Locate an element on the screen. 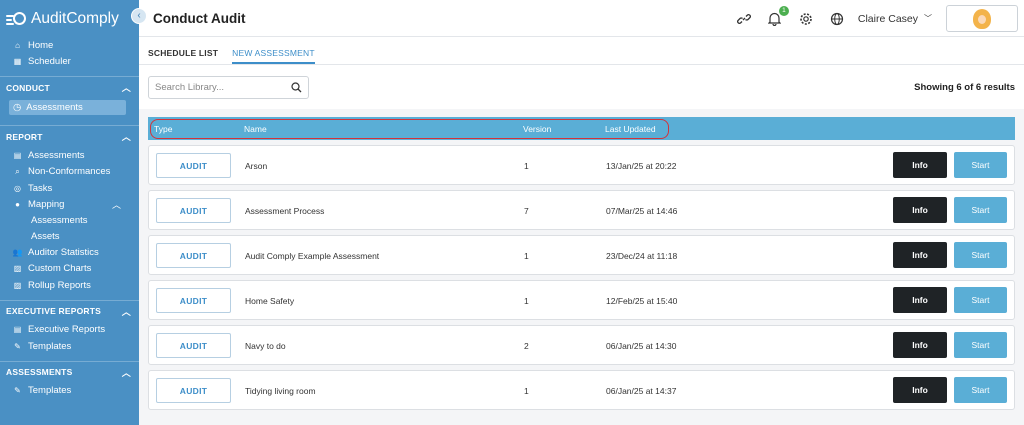 This screenshot has height=425, width=1024. sidebar-item-report-assessments: ▤ Assessments is located at coordinates (69, 155).